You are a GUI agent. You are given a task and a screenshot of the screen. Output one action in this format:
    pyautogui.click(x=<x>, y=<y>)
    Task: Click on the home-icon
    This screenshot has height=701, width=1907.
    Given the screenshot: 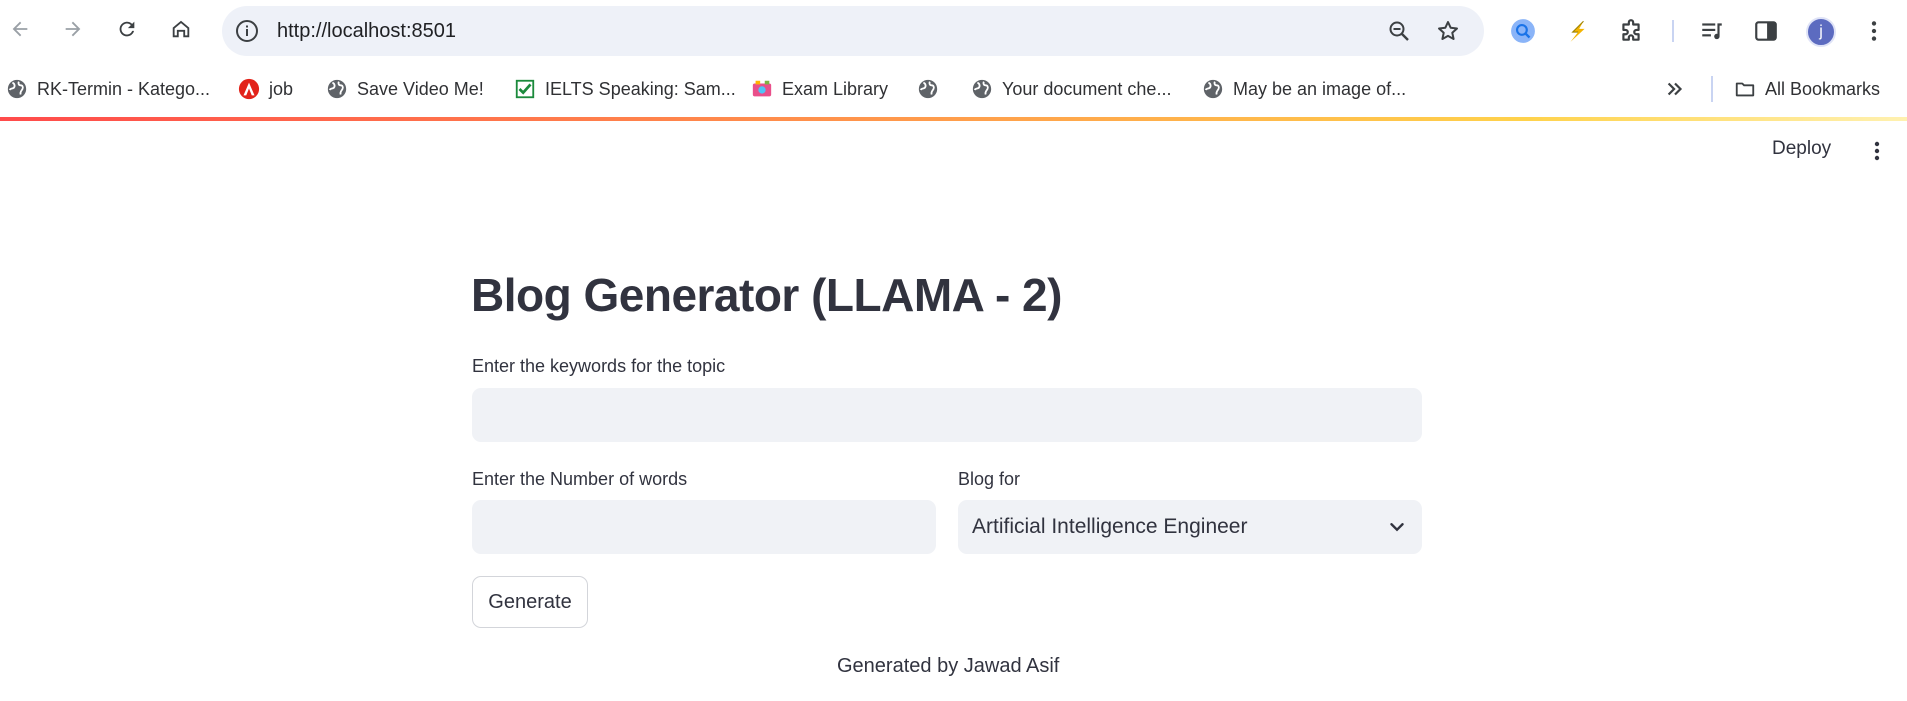 What is the action you would take?
    pyautogui.click(x=181, y=29)
    